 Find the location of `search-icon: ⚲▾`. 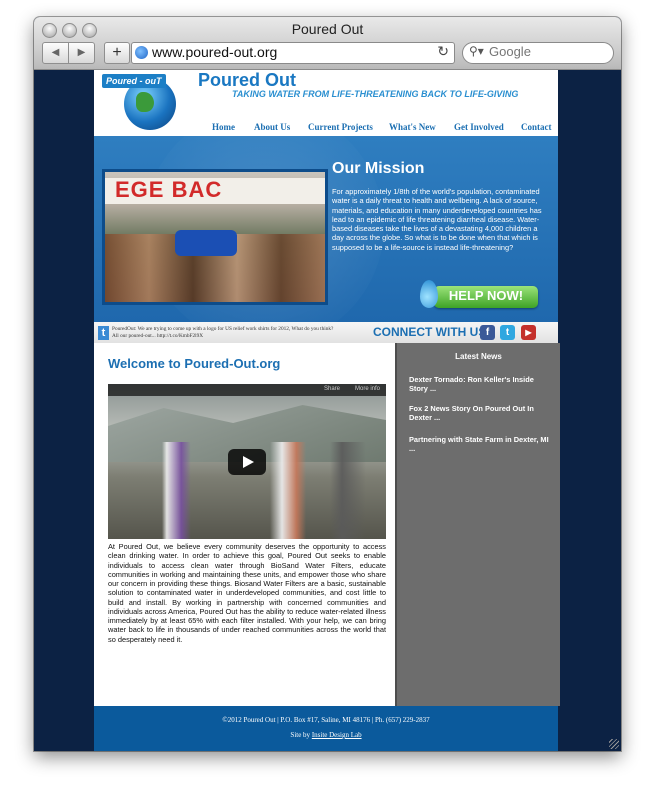

search-icon: ⚲▾ is located at coordinates (476, 51).